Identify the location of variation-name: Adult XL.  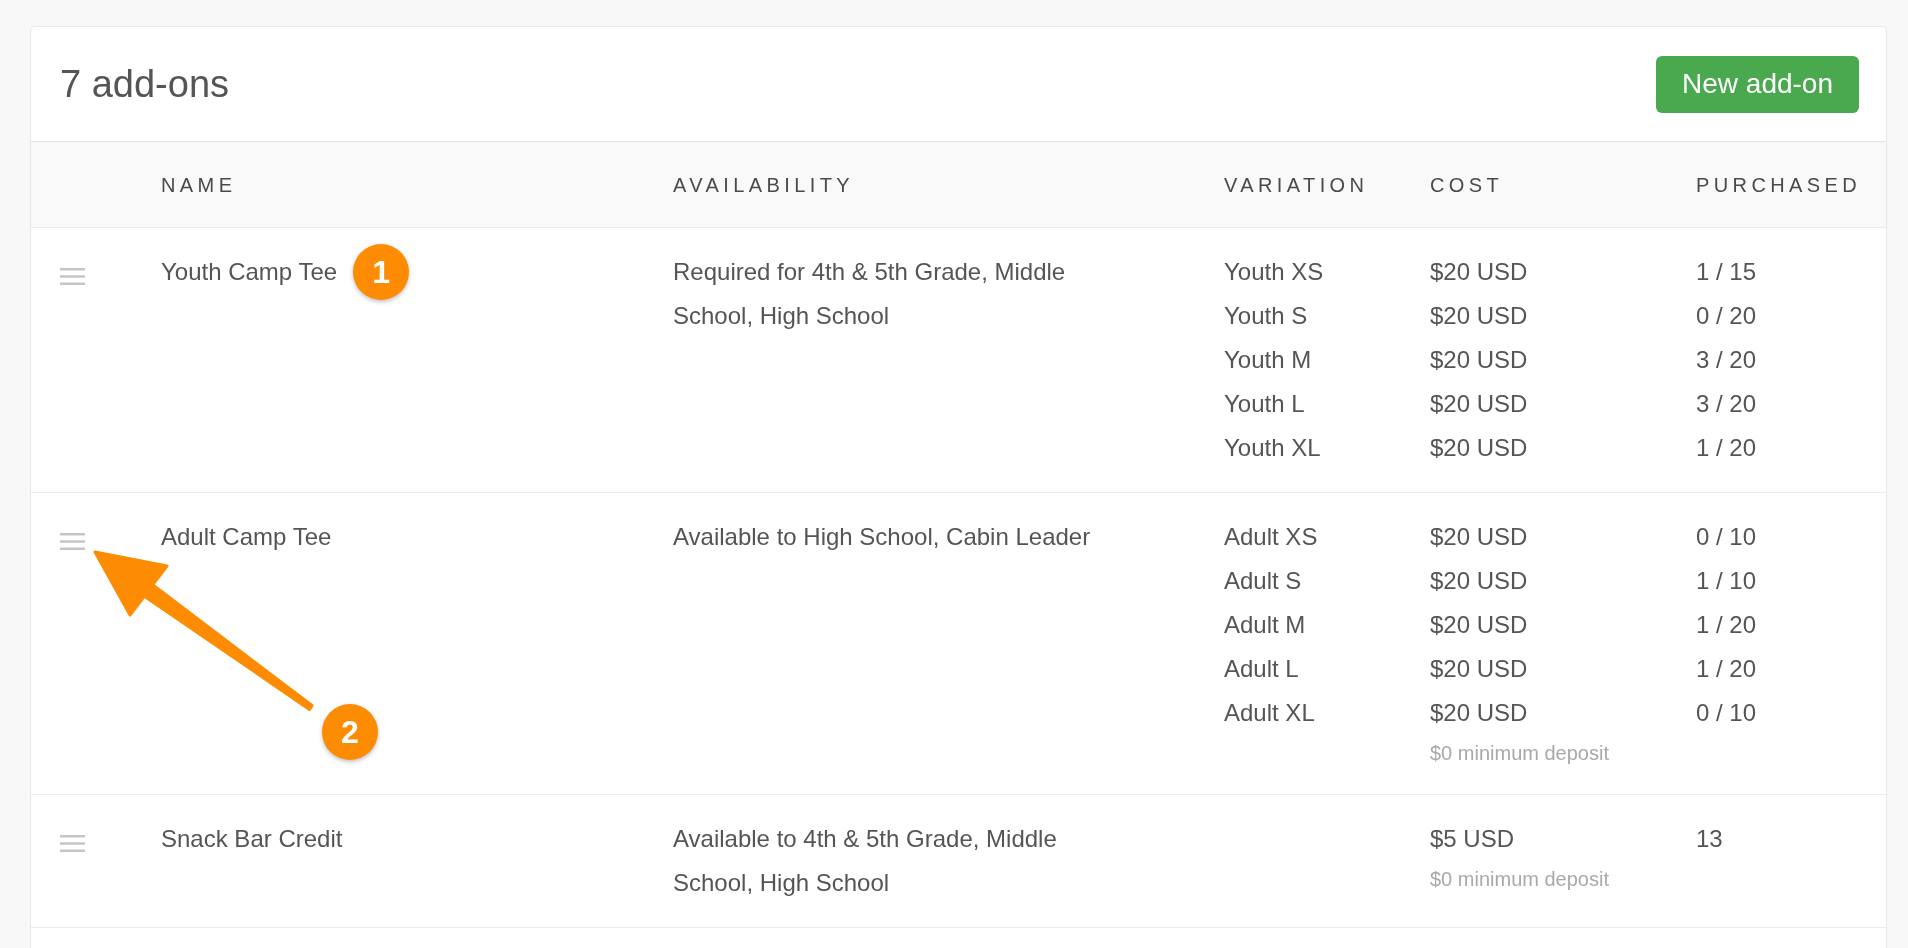
(1269, 713).